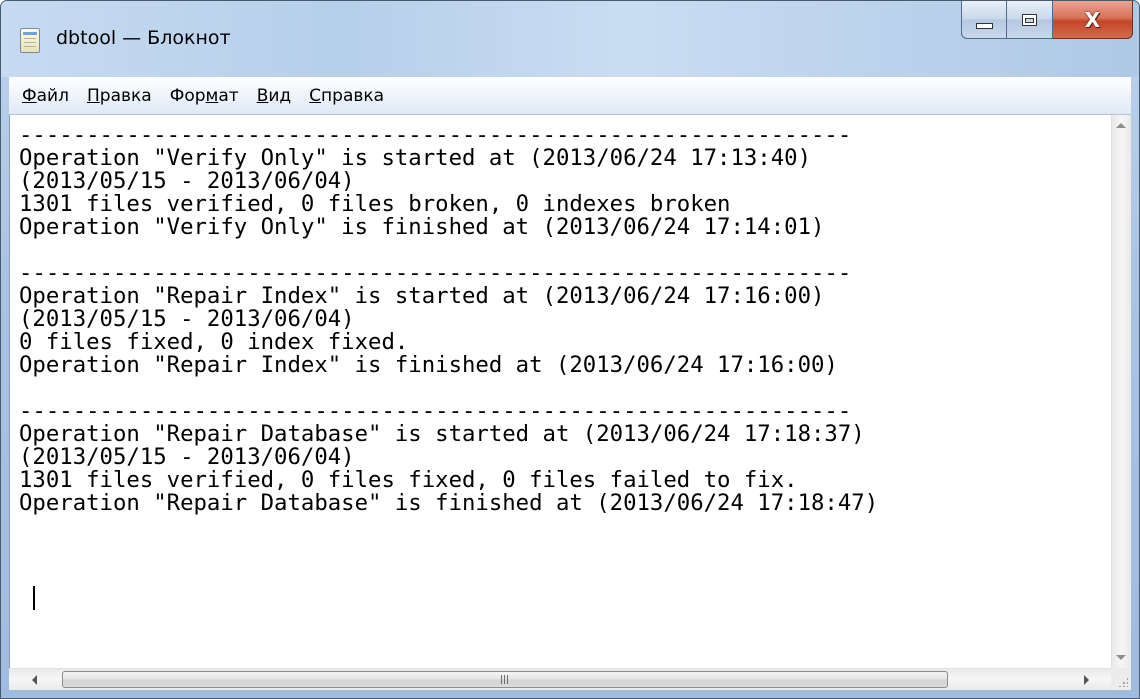 This screenshot has width=1140, height=699. I want to click on menu-file-label: айл, so click(52, 95).